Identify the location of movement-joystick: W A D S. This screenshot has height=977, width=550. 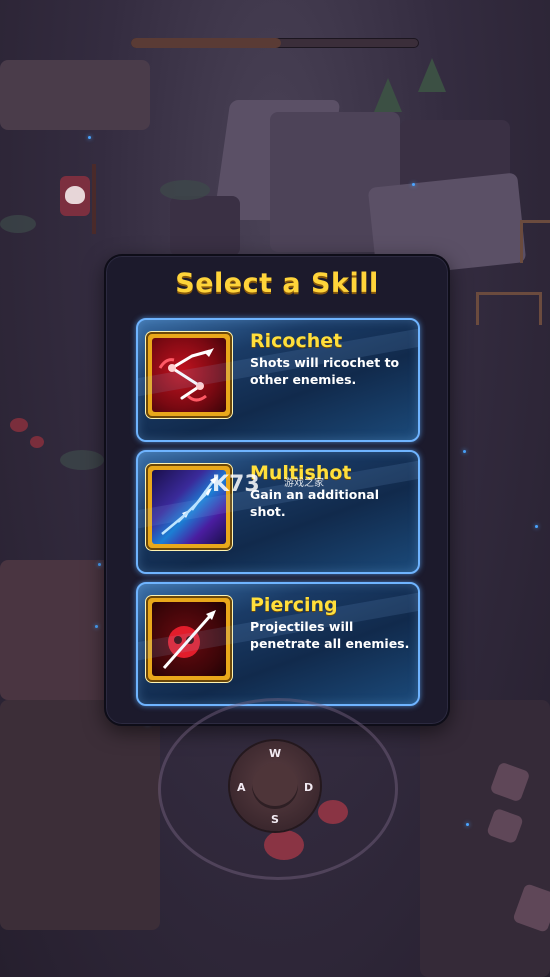
(275, 786).